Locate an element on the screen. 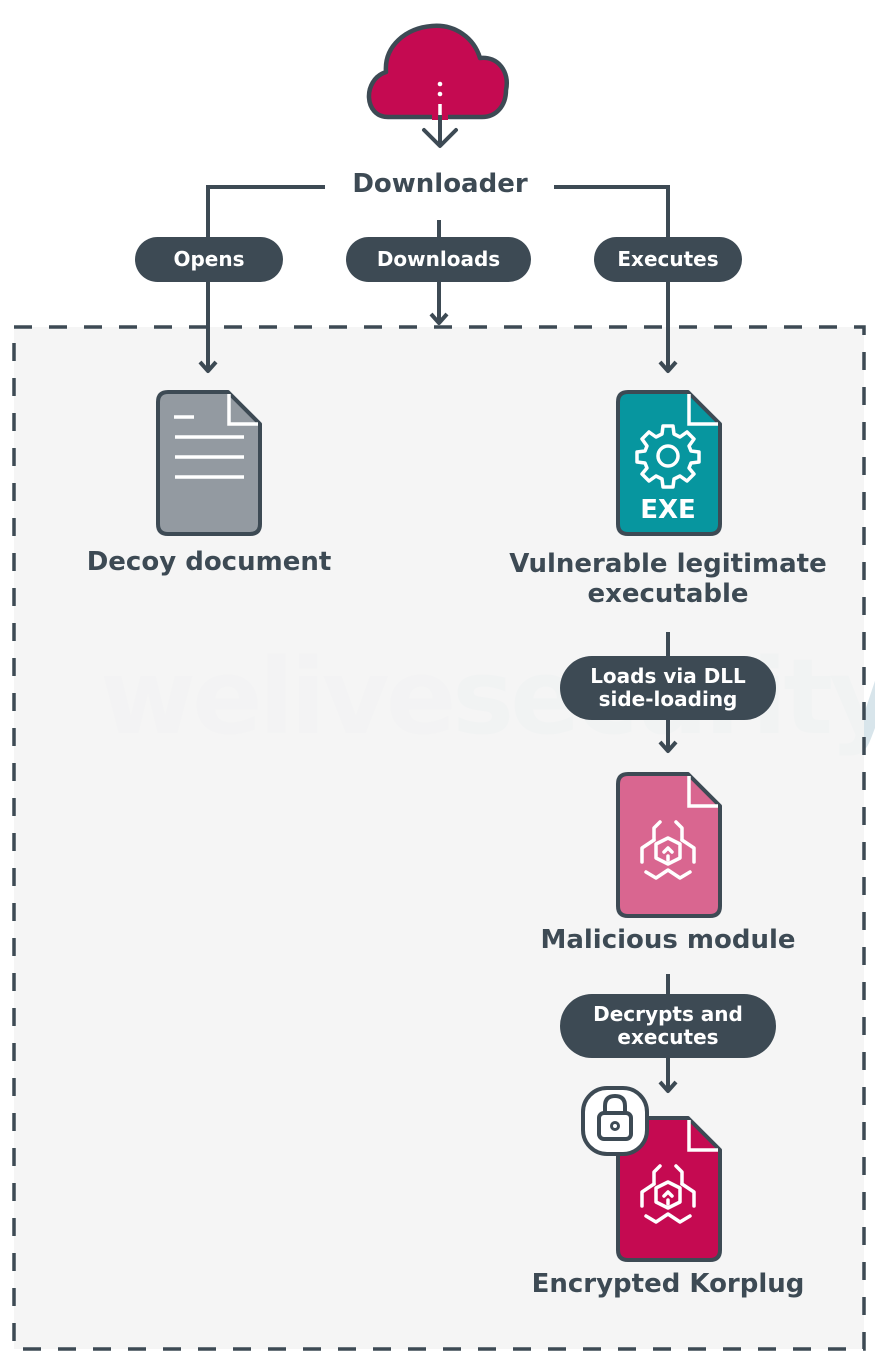 This screenshot has height=1367, width=875. exe-label-line1: Vulnerable legitimate is located at coordinates (668, 564).